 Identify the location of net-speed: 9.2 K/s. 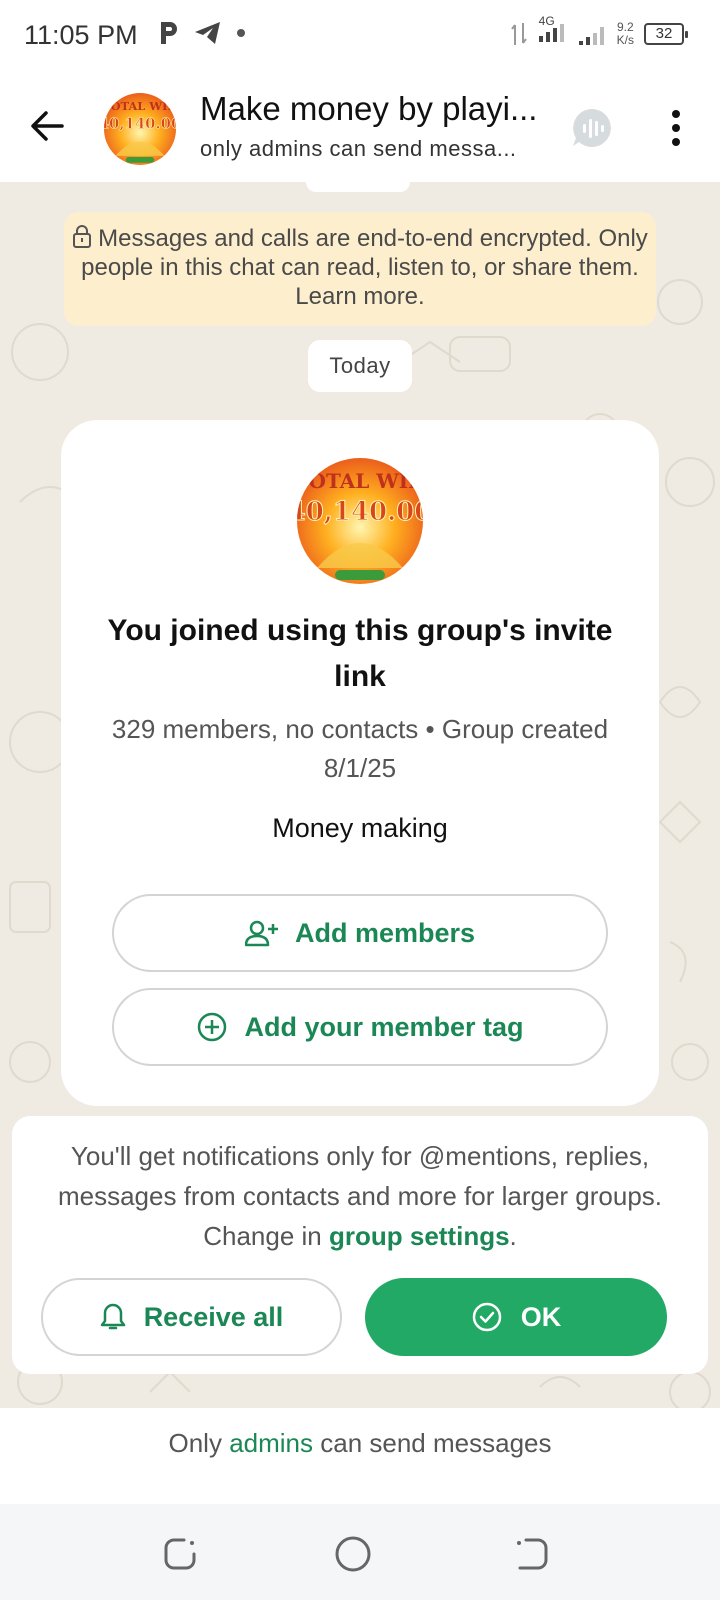
(625, 33).